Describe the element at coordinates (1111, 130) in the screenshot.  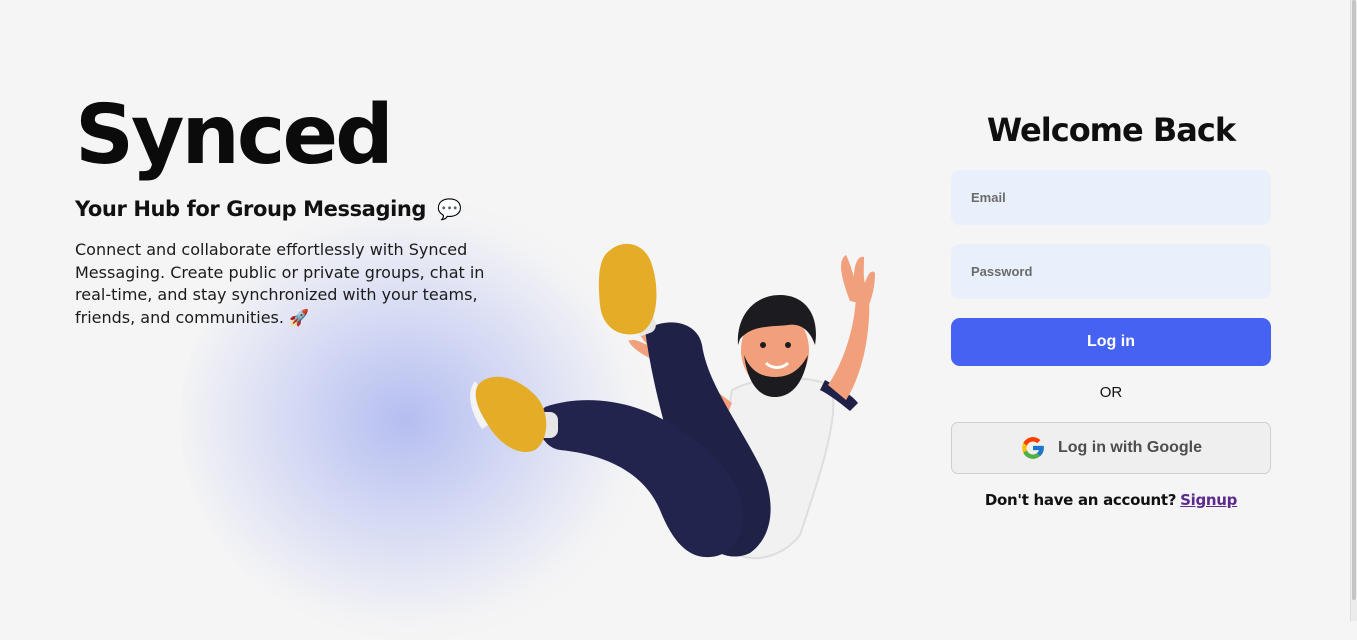
I see `welcome-title: Welcome Back` at that location.